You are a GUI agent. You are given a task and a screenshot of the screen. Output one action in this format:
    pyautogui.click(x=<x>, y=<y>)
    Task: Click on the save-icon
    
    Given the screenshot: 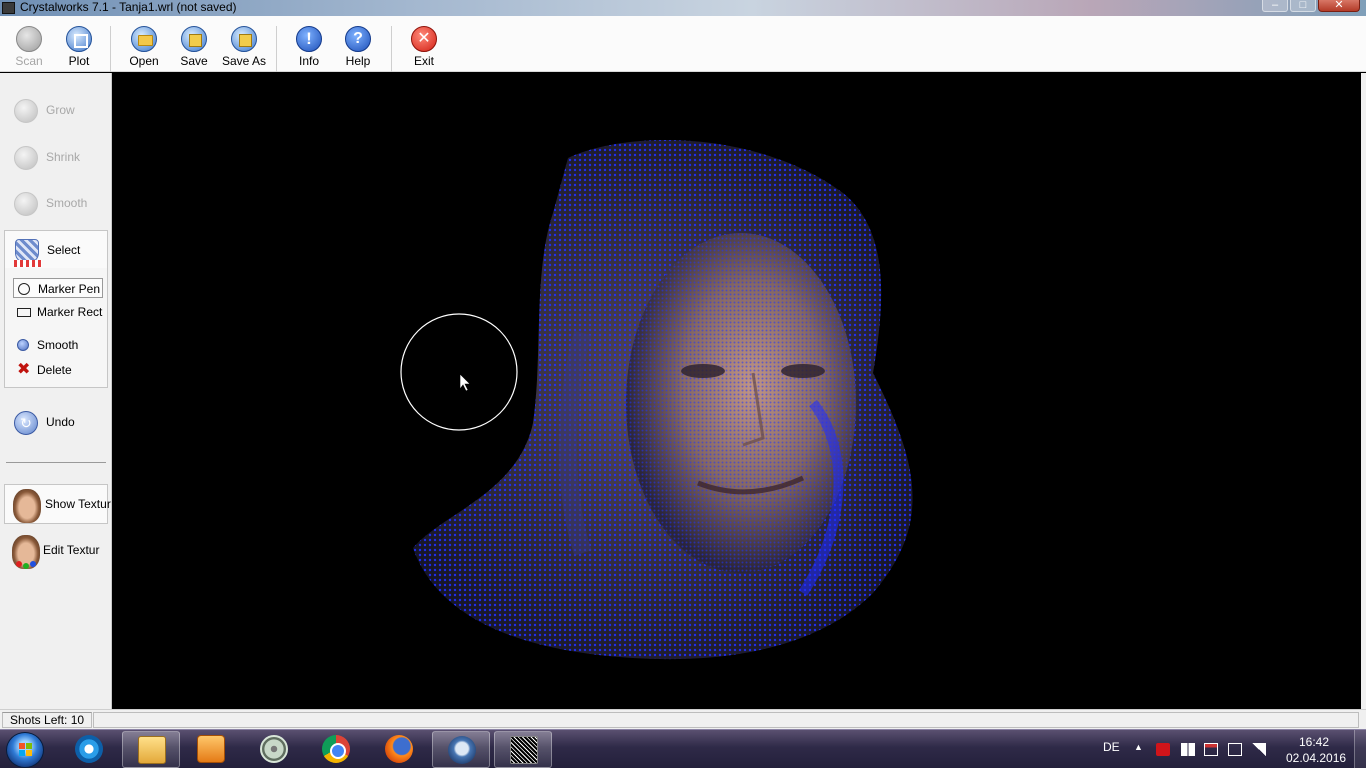 What is the action you would take?
    pyautogui.click(x=194, y=39)
    